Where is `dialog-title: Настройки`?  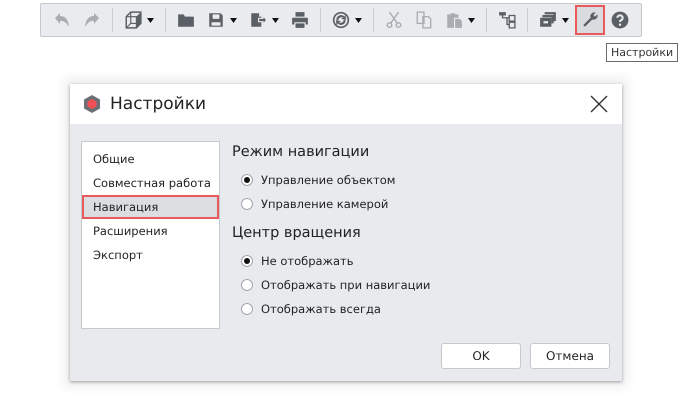 dialog-title: Настройки is located at coordinates (159, 104).